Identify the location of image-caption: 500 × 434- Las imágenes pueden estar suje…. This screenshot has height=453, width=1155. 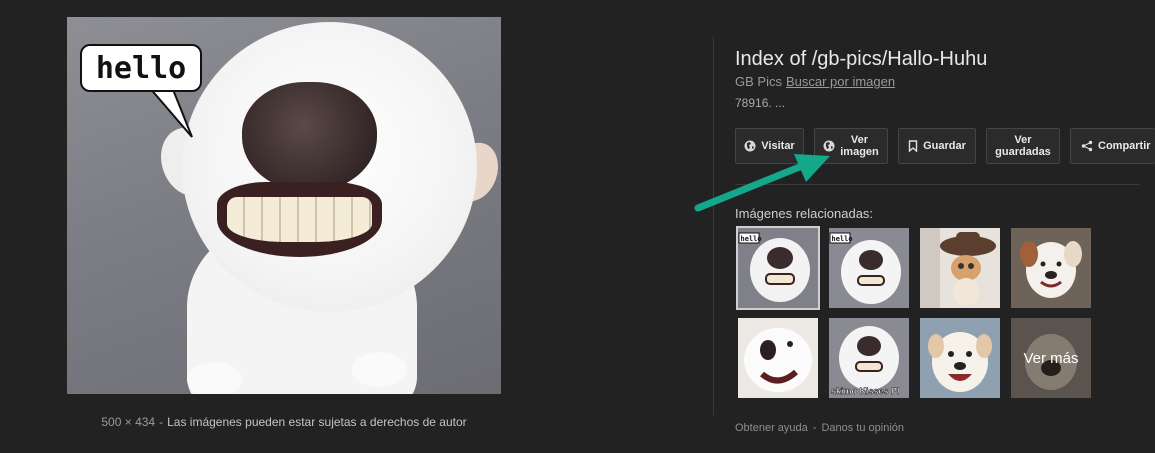
(284, 422).